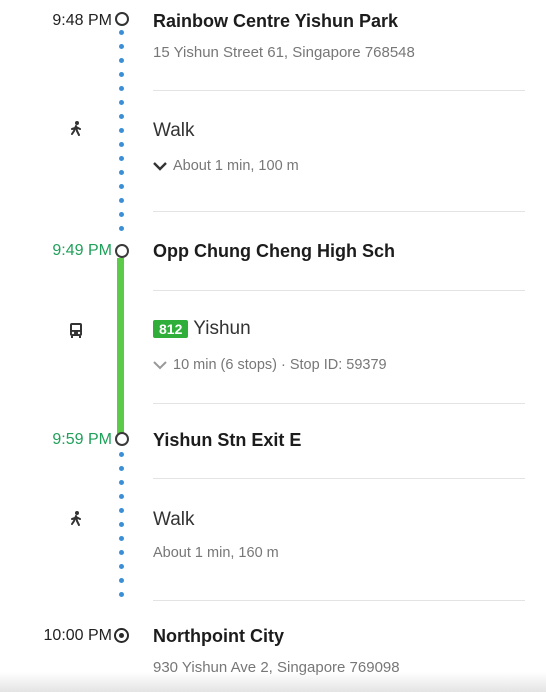 The height and width of the screenshot is (692, 546). What do you see at coordinates (222, 328) in the screenshot?
I see `route-destination: Yishun` at bounding box center [222, 328].